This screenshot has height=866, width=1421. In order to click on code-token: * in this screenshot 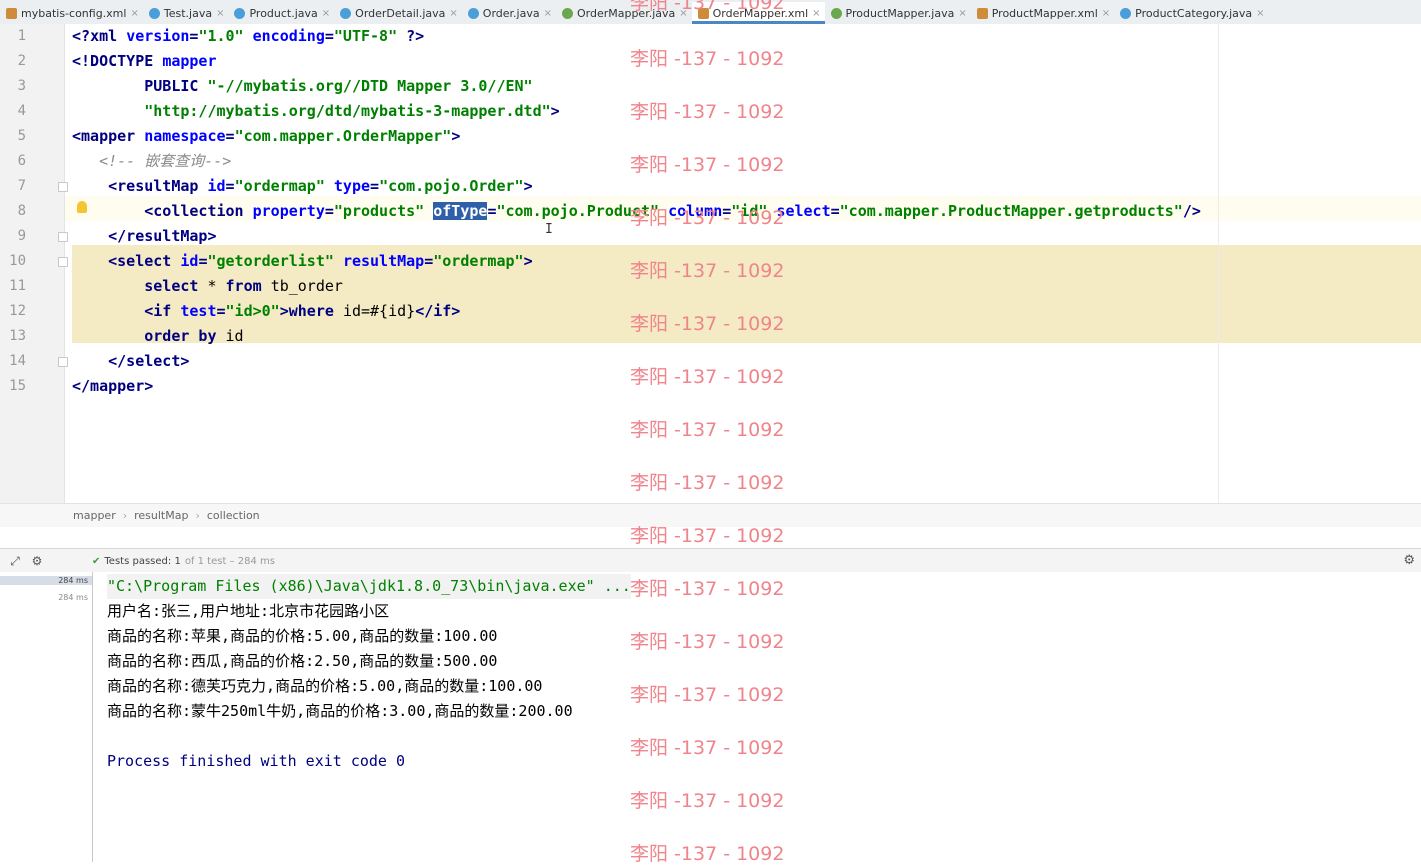, I will do `click(216, 286)`.